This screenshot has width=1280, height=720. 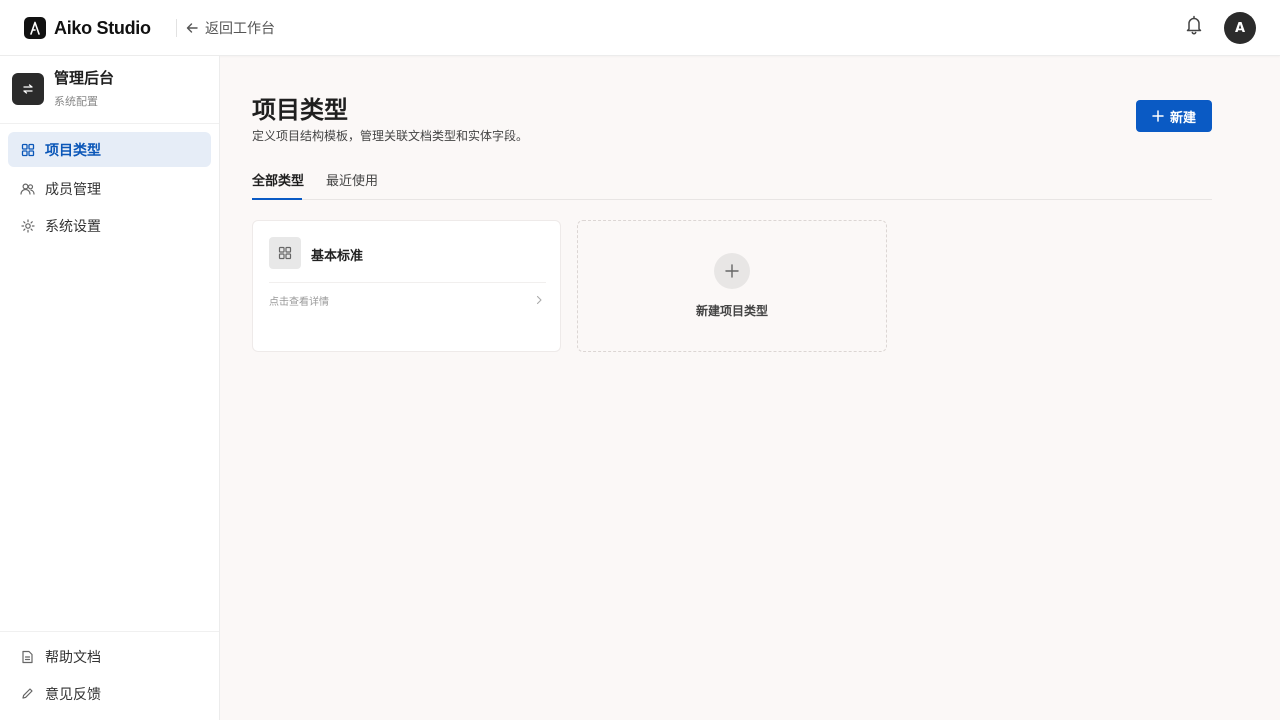 What do you see at coordinates (1240, 28) in the screenshot?
I see `user-avatar: A` at bounding box center [1240, 28].